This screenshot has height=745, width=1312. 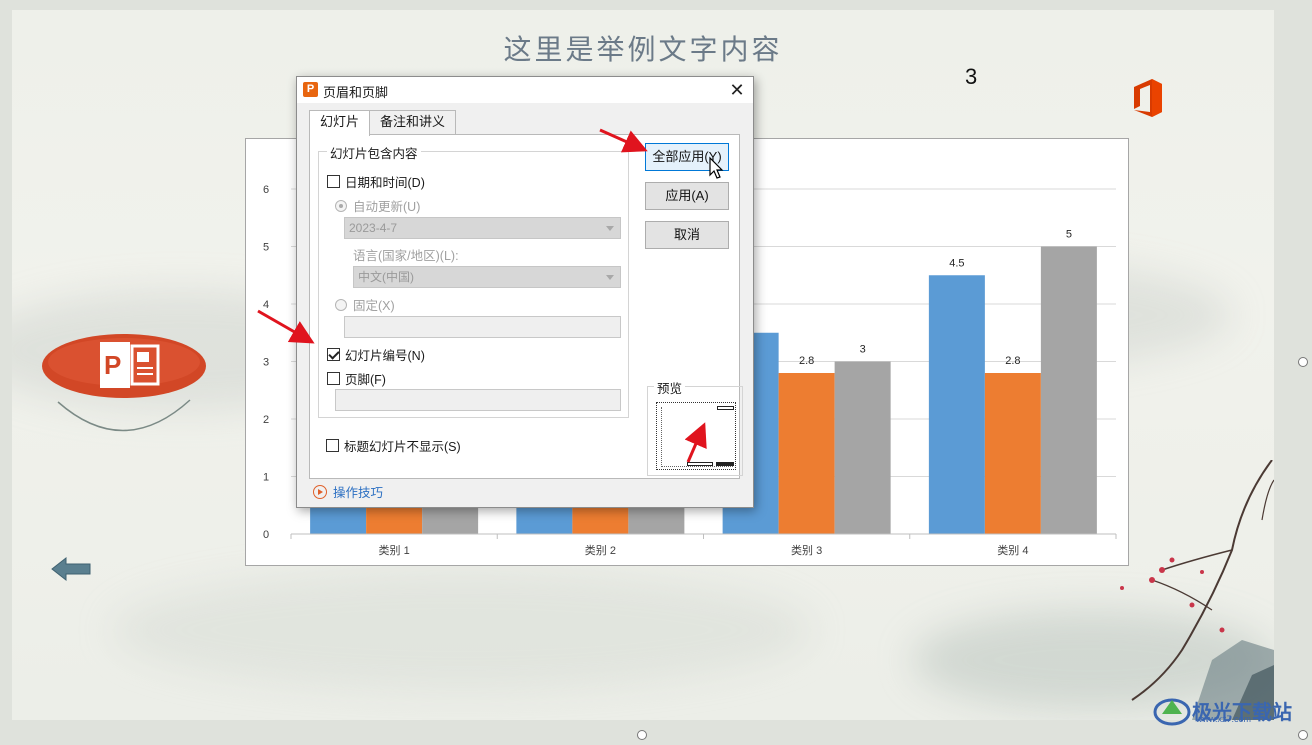 I want to click on watermark: 极光下载站 www.xz7.com, so click(x=1222, y=710).